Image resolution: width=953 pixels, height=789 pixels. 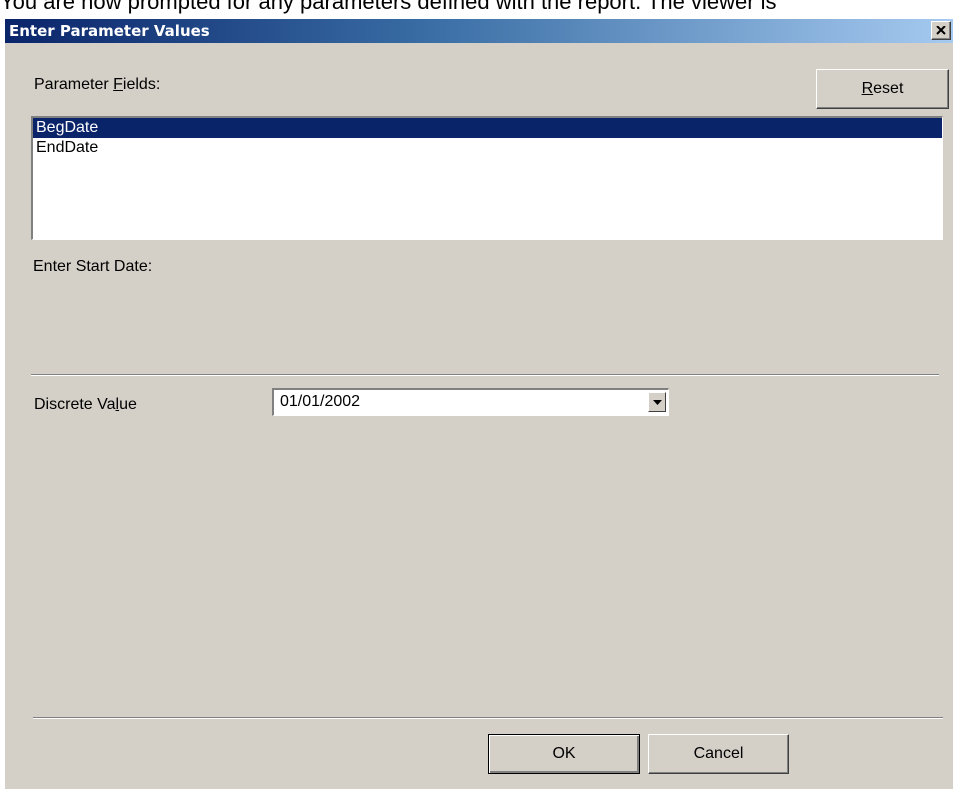 What do you see at coordinates (485, 375) in the screenshot?
I see `divider-top` at bounding box center [485, 375].